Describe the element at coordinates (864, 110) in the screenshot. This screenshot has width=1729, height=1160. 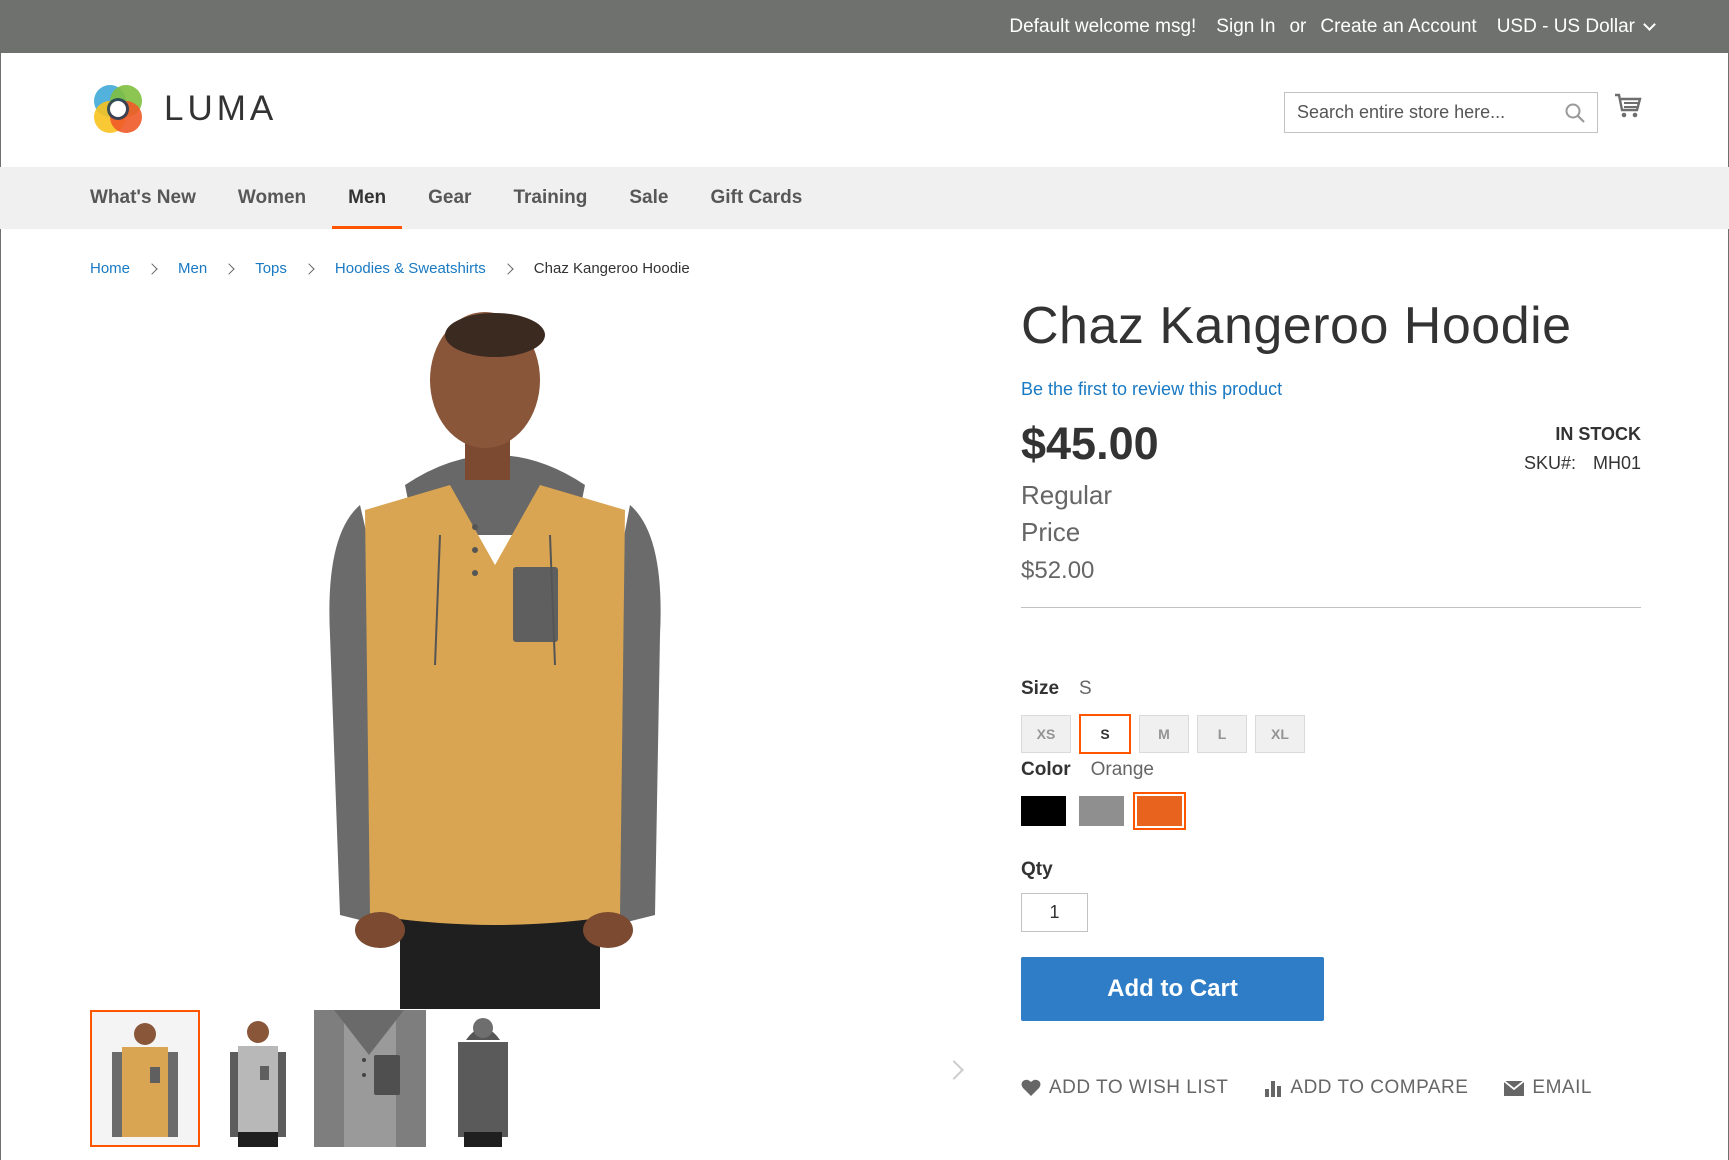
I see `header: LUMA` at that location.